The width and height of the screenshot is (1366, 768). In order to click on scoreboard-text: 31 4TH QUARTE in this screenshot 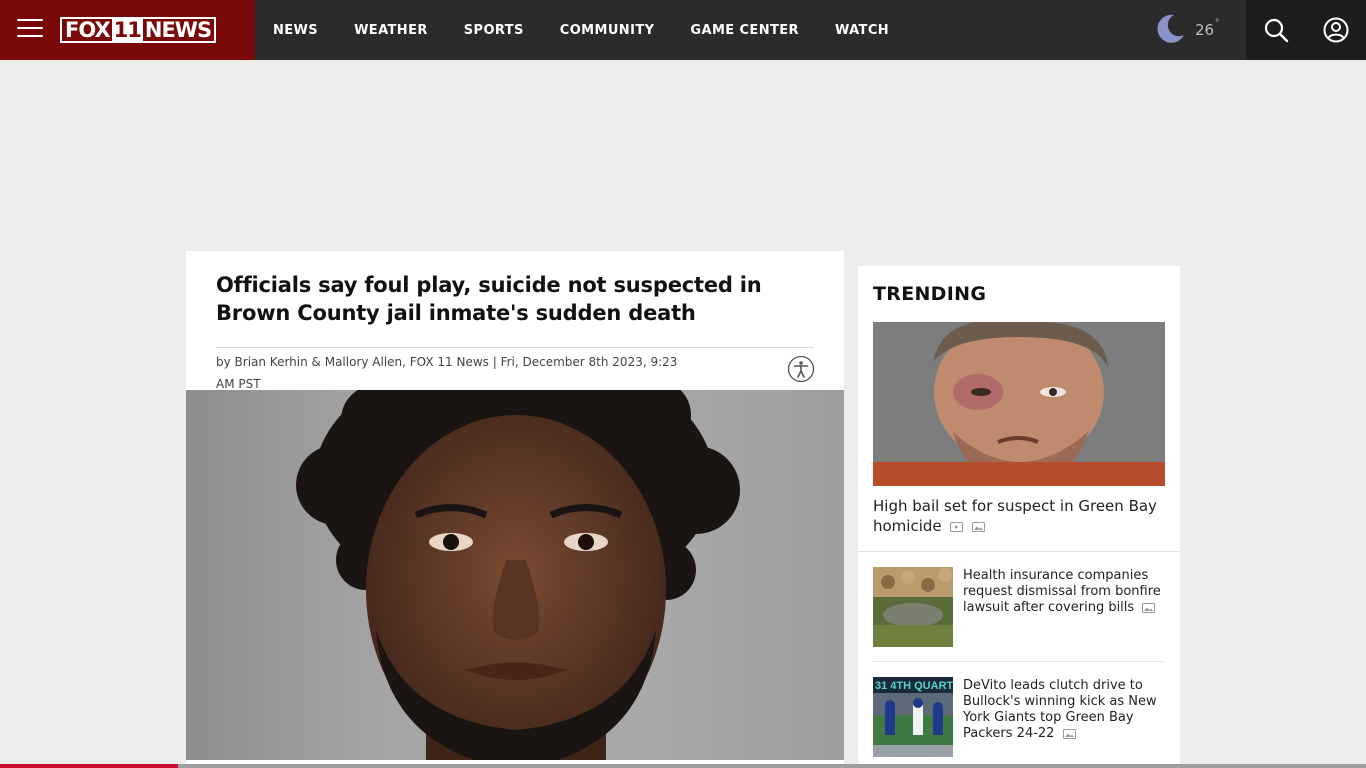, I will do `click(914, 686)`.